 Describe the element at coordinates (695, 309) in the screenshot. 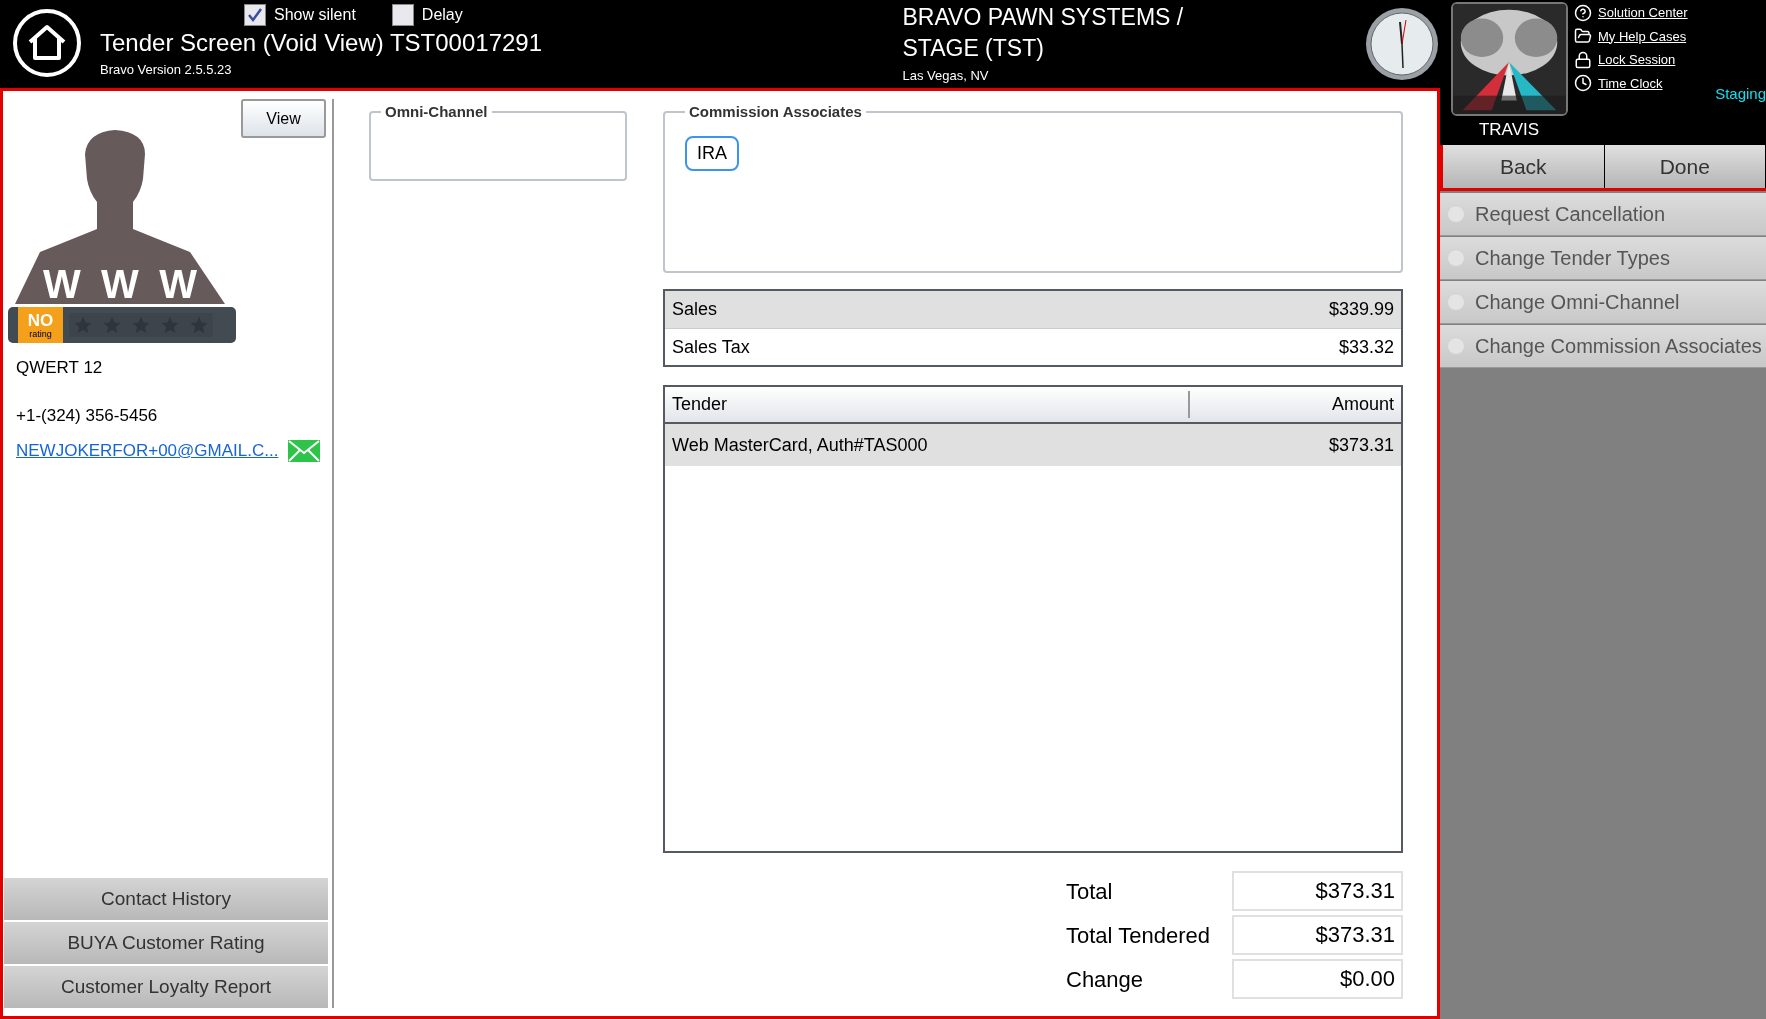

I see `summary-label: Sales` at that location.